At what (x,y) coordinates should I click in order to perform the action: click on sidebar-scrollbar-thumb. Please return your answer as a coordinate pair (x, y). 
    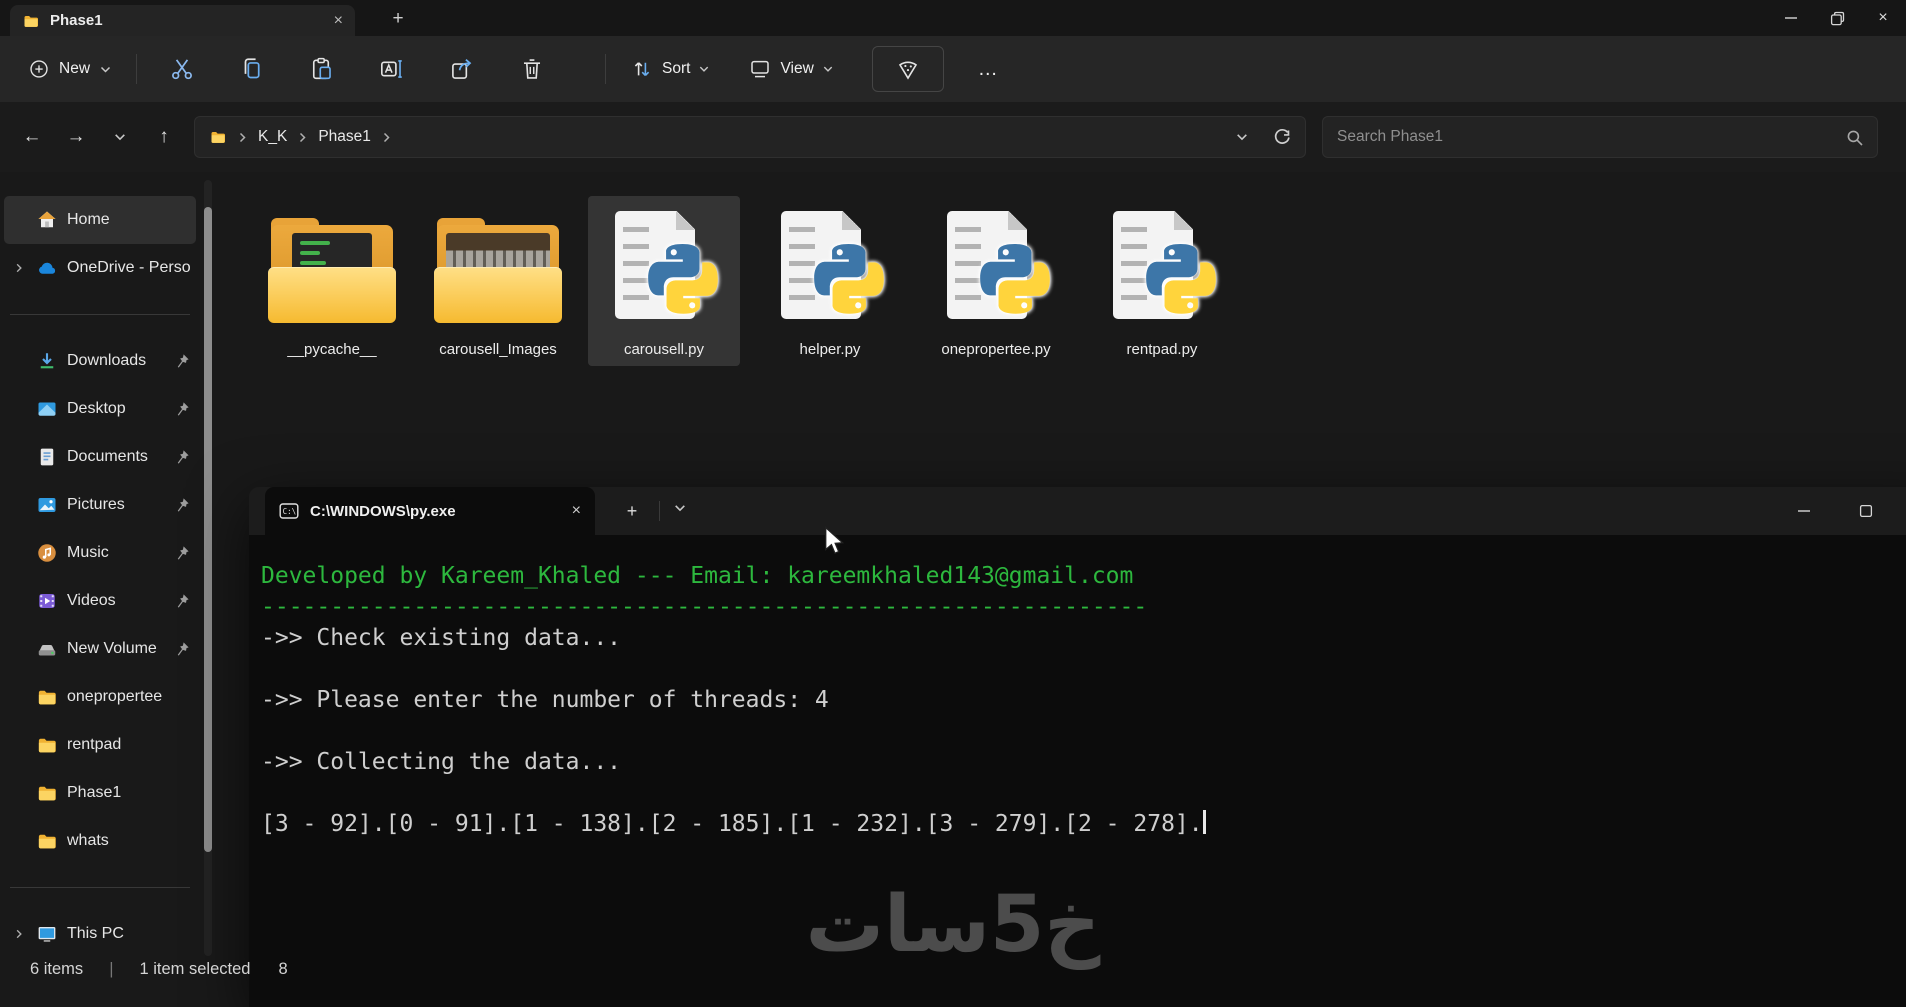
    Looking at the image, I should click on (208, 529).